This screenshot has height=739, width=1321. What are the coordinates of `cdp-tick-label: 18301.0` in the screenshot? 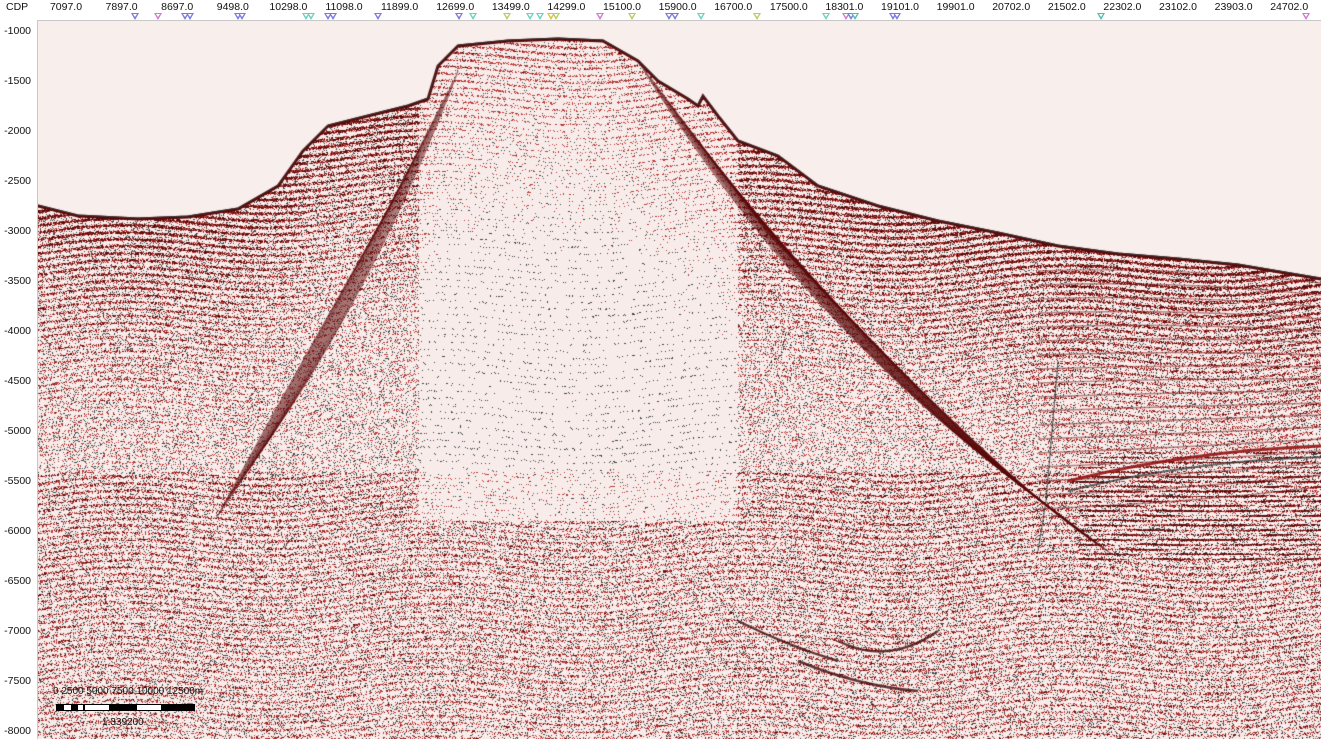 It's located at (844, 7).